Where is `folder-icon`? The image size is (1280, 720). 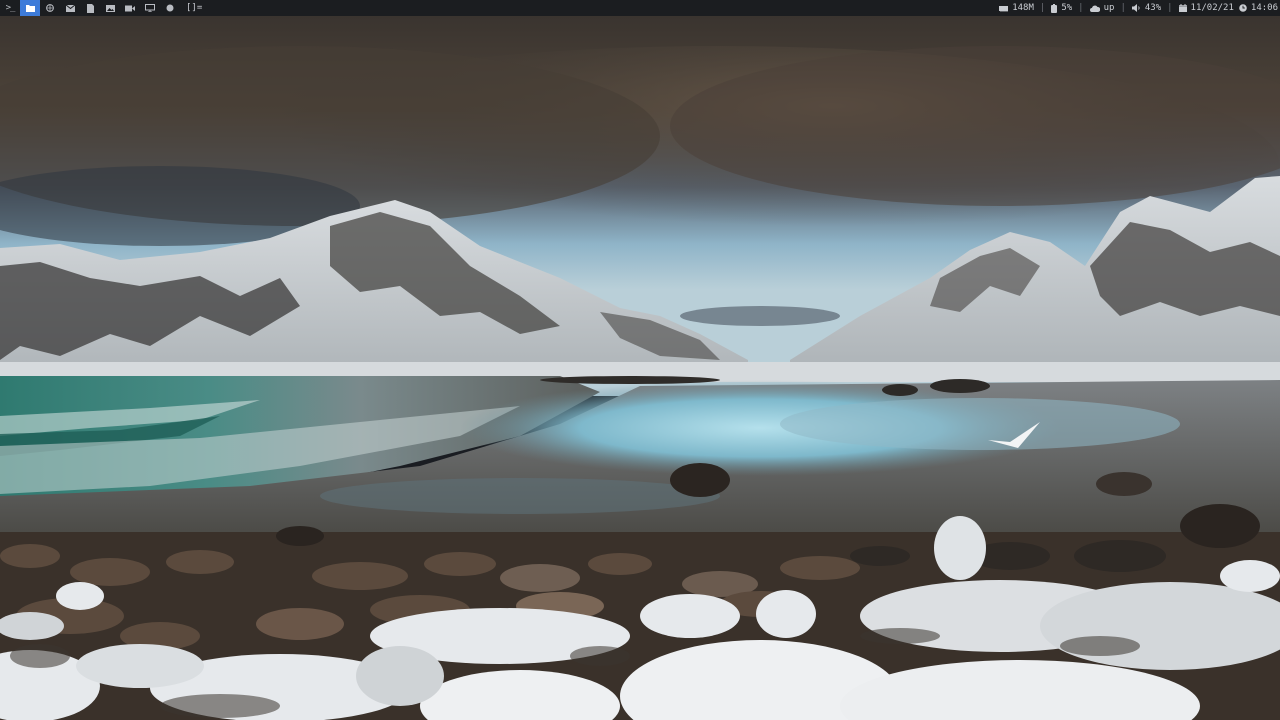
folder-icon is located at coordinates (30, 8).